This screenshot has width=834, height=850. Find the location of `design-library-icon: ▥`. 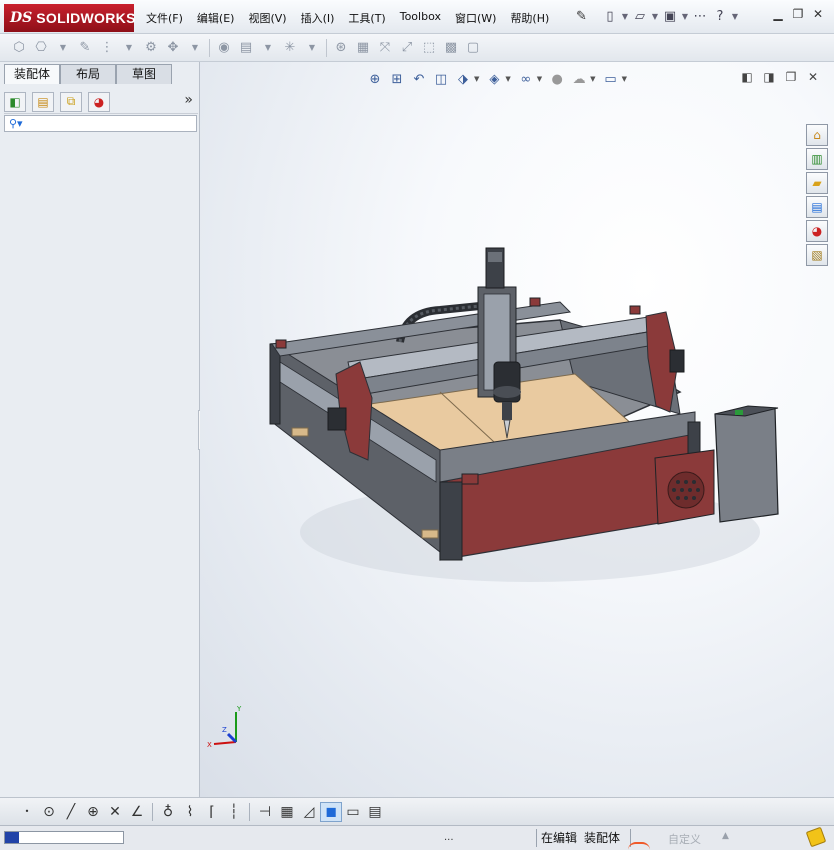

design-library-icon: ▥ is located at coordinates (817, 159).